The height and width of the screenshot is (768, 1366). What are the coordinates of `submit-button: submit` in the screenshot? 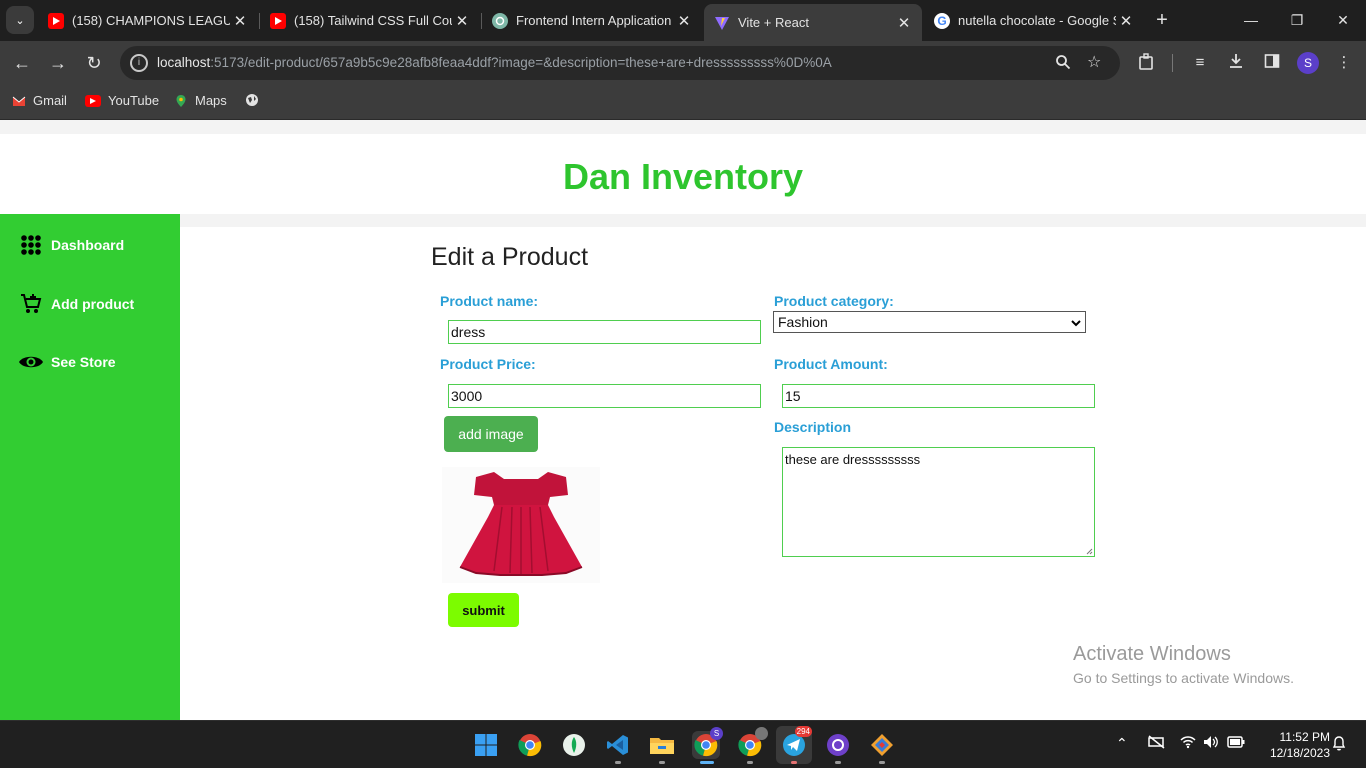 It's located at (483, 610).